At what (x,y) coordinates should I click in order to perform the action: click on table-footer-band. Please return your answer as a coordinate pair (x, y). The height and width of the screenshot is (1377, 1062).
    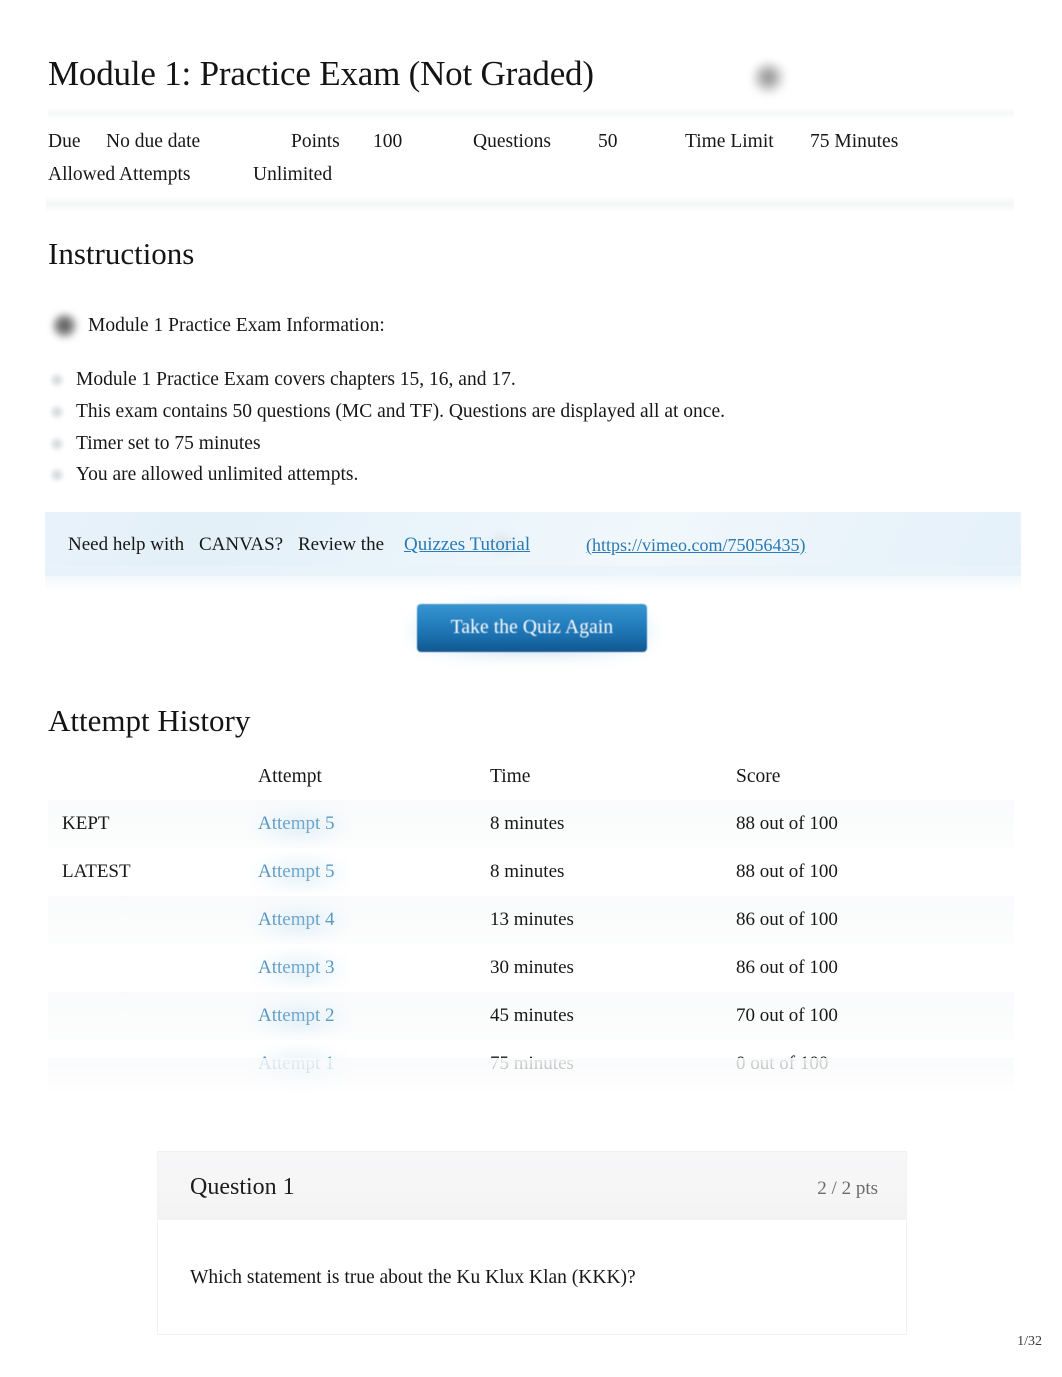
    Looking at the image, I should click on (531, 1075).